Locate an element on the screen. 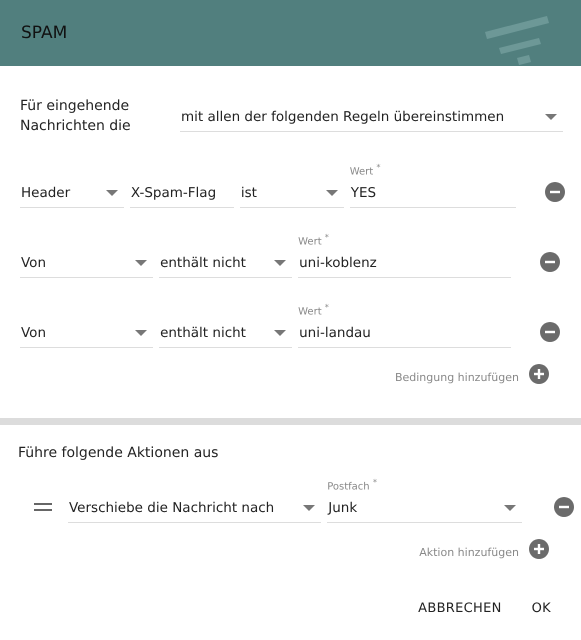  cancel-button: ABBRECHEN is located at coordinates (460, 608).